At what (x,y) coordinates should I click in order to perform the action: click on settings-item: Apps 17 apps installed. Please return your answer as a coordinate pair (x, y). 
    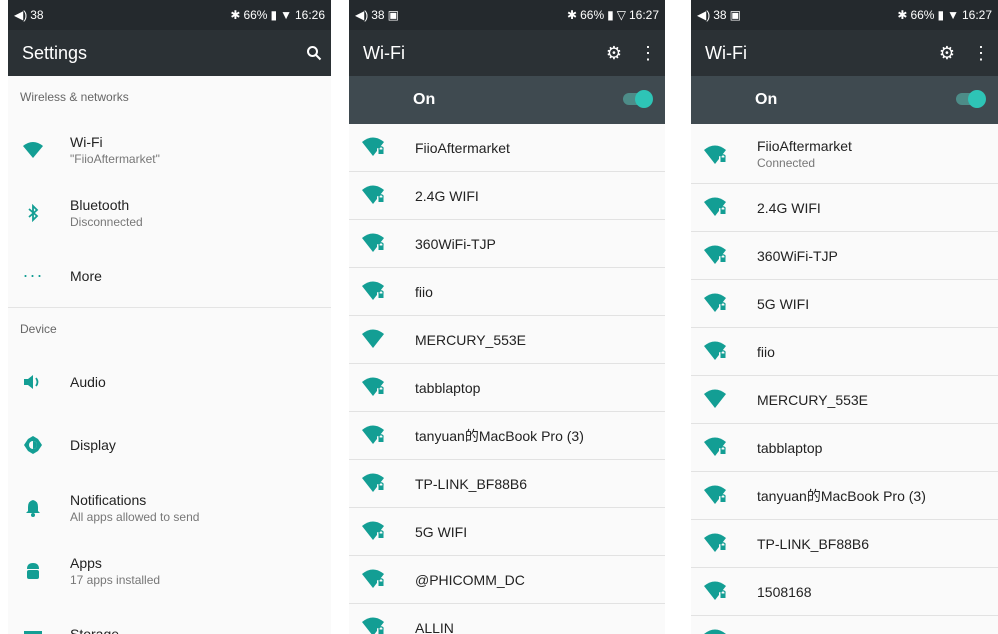
    Looking at the image, I should click on (169, 570).